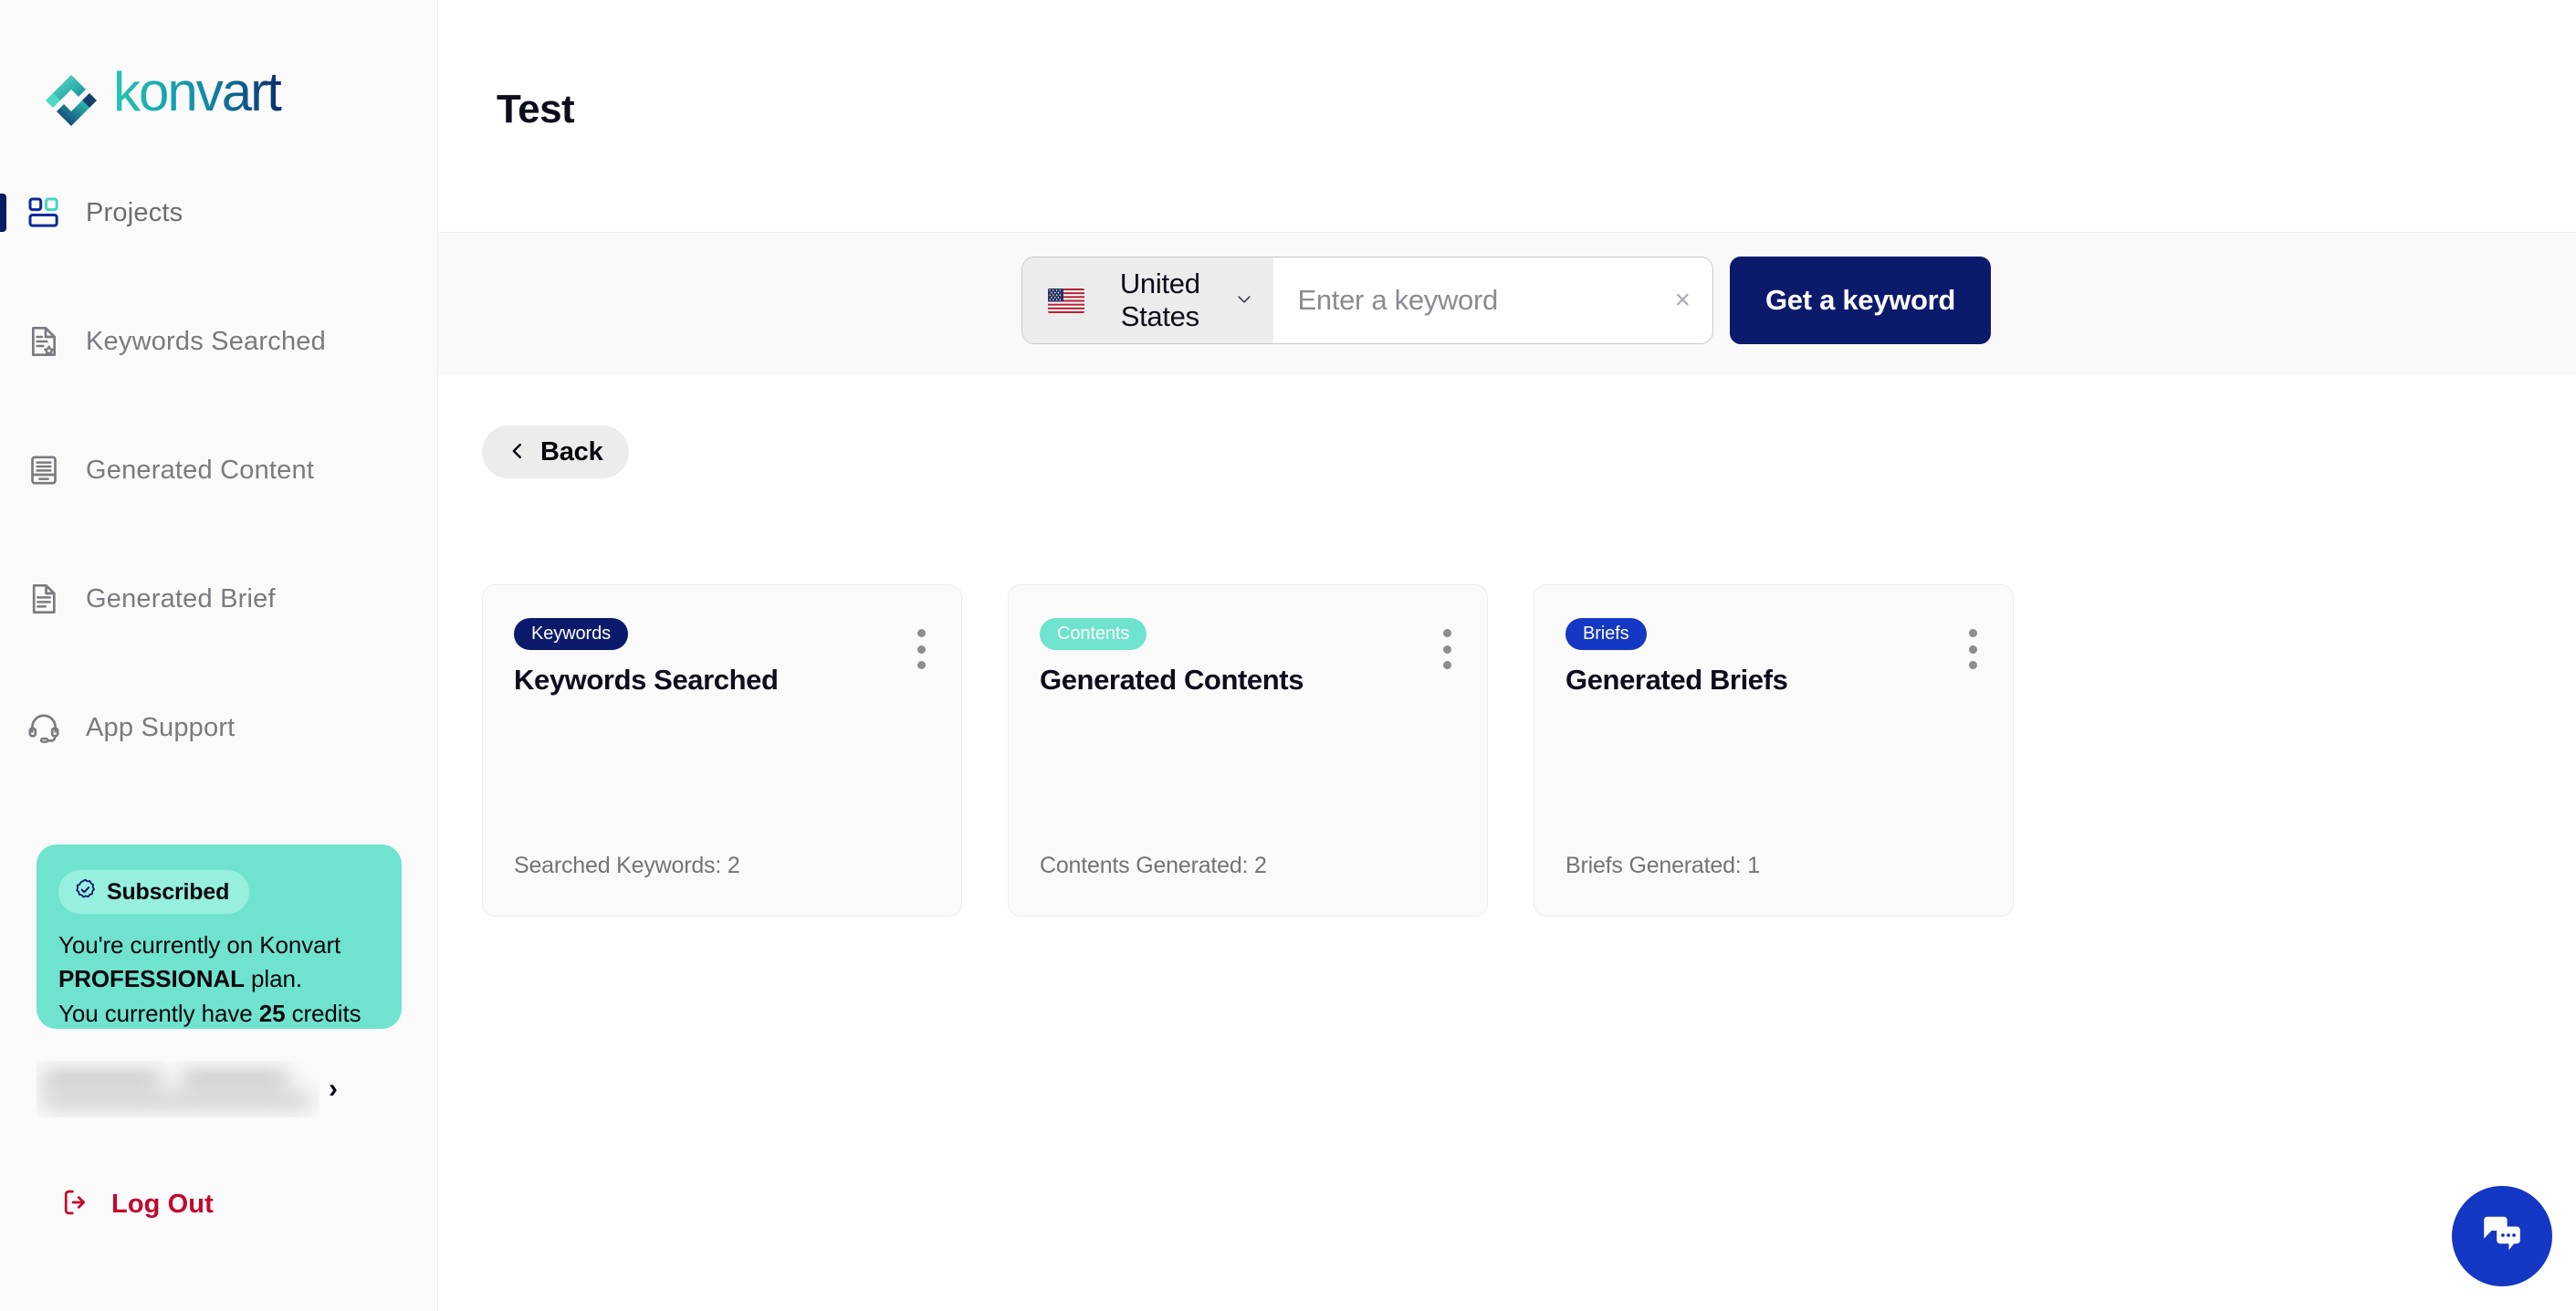  I want to click on subscription-plan-line: You're currently on Konvart, so click(219, 945).